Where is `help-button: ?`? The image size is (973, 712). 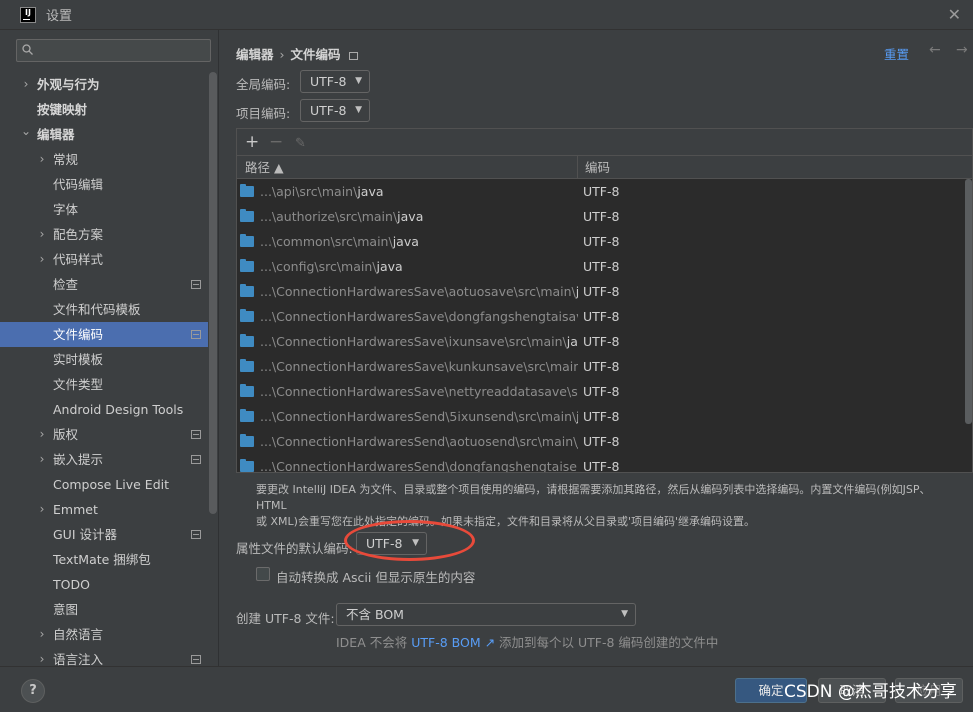 help-button: ? is located at coordinates (33, 691).